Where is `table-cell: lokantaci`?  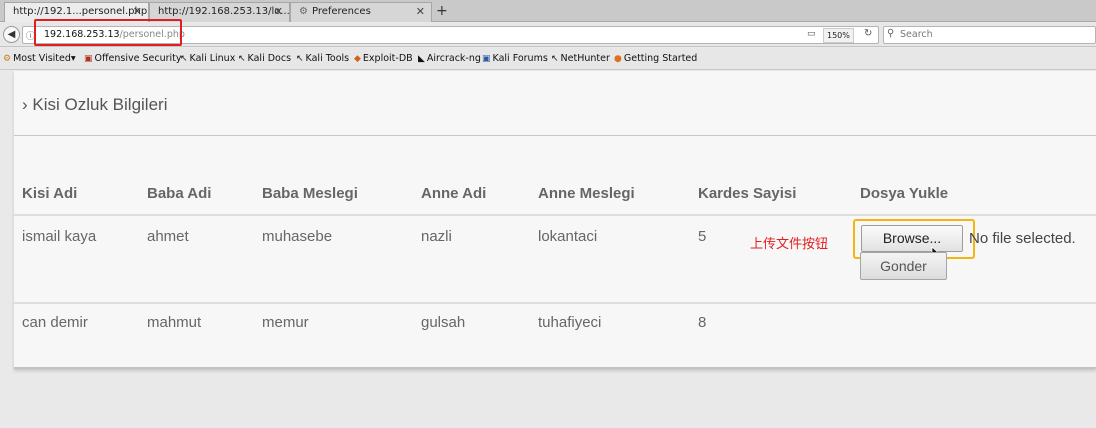
table-cell: lokantaci is located at coordinates (568, 236).